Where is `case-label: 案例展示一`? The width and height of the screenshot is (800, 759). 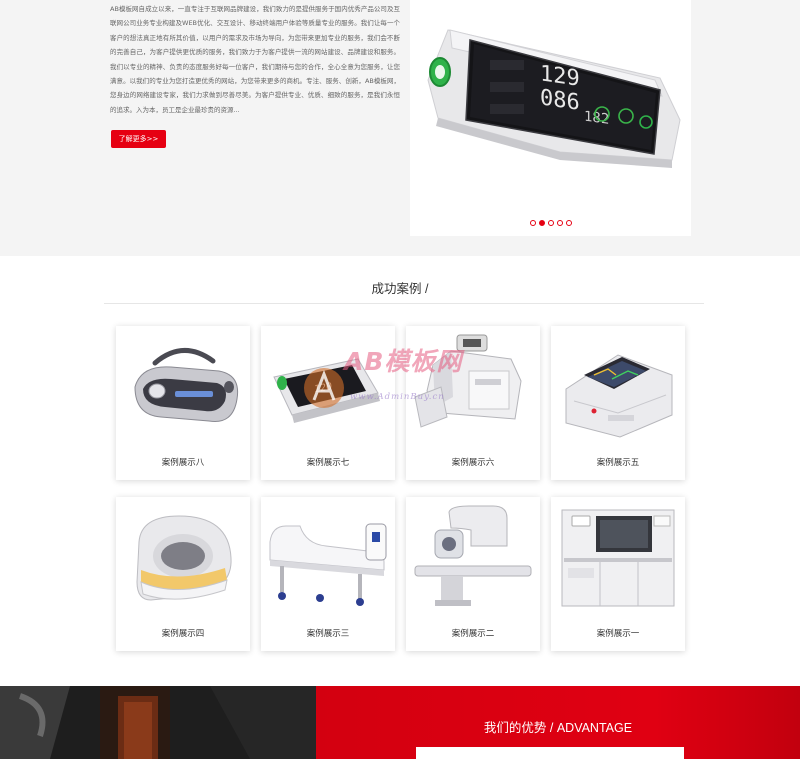 case-label: 案例展示一 is located at coordinates (618, 634).